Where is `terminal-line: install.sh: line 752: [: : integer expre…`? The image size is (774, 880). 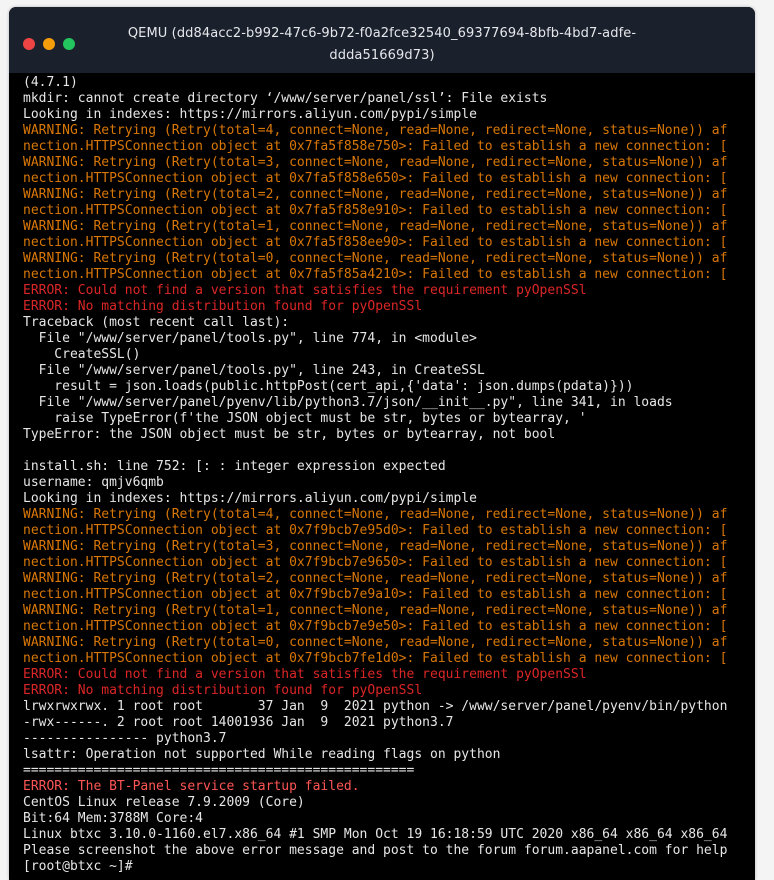 terminal-line: install.sh: line 752: [: : integer expre… is located at coordinates (234, 466).